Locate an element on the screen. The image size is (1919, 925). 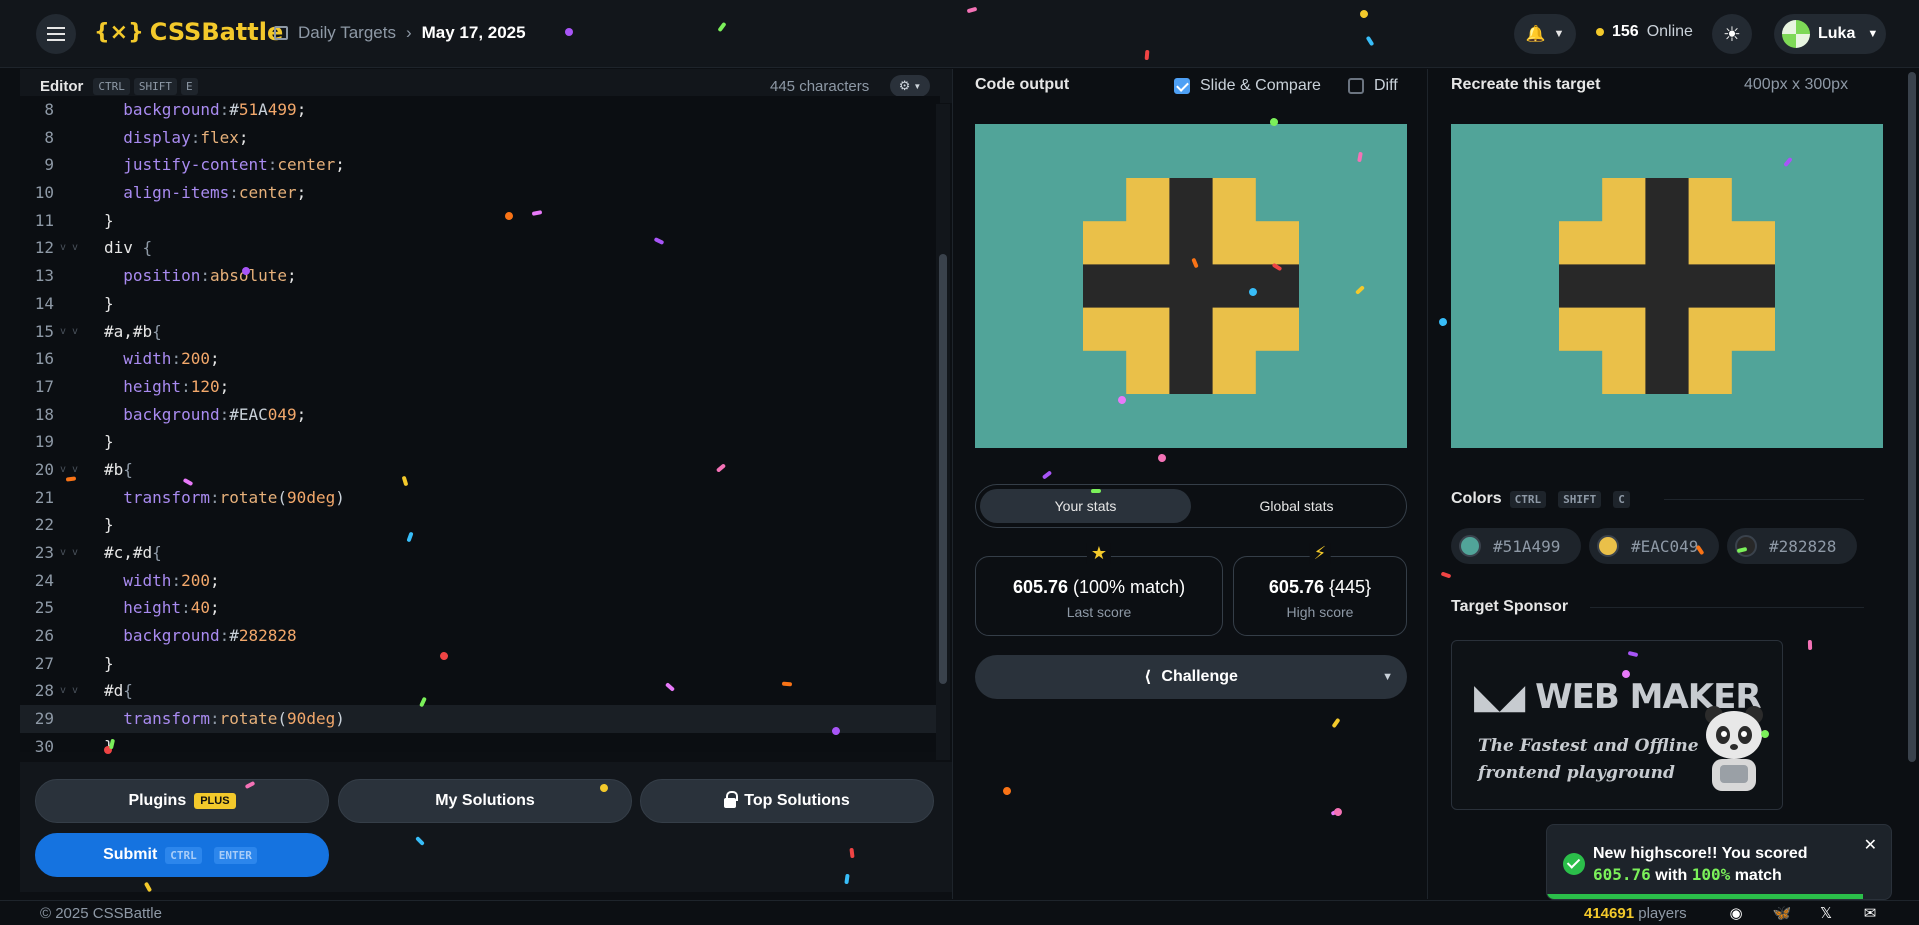
code-line: 14} is located at coordinates (480, 304).